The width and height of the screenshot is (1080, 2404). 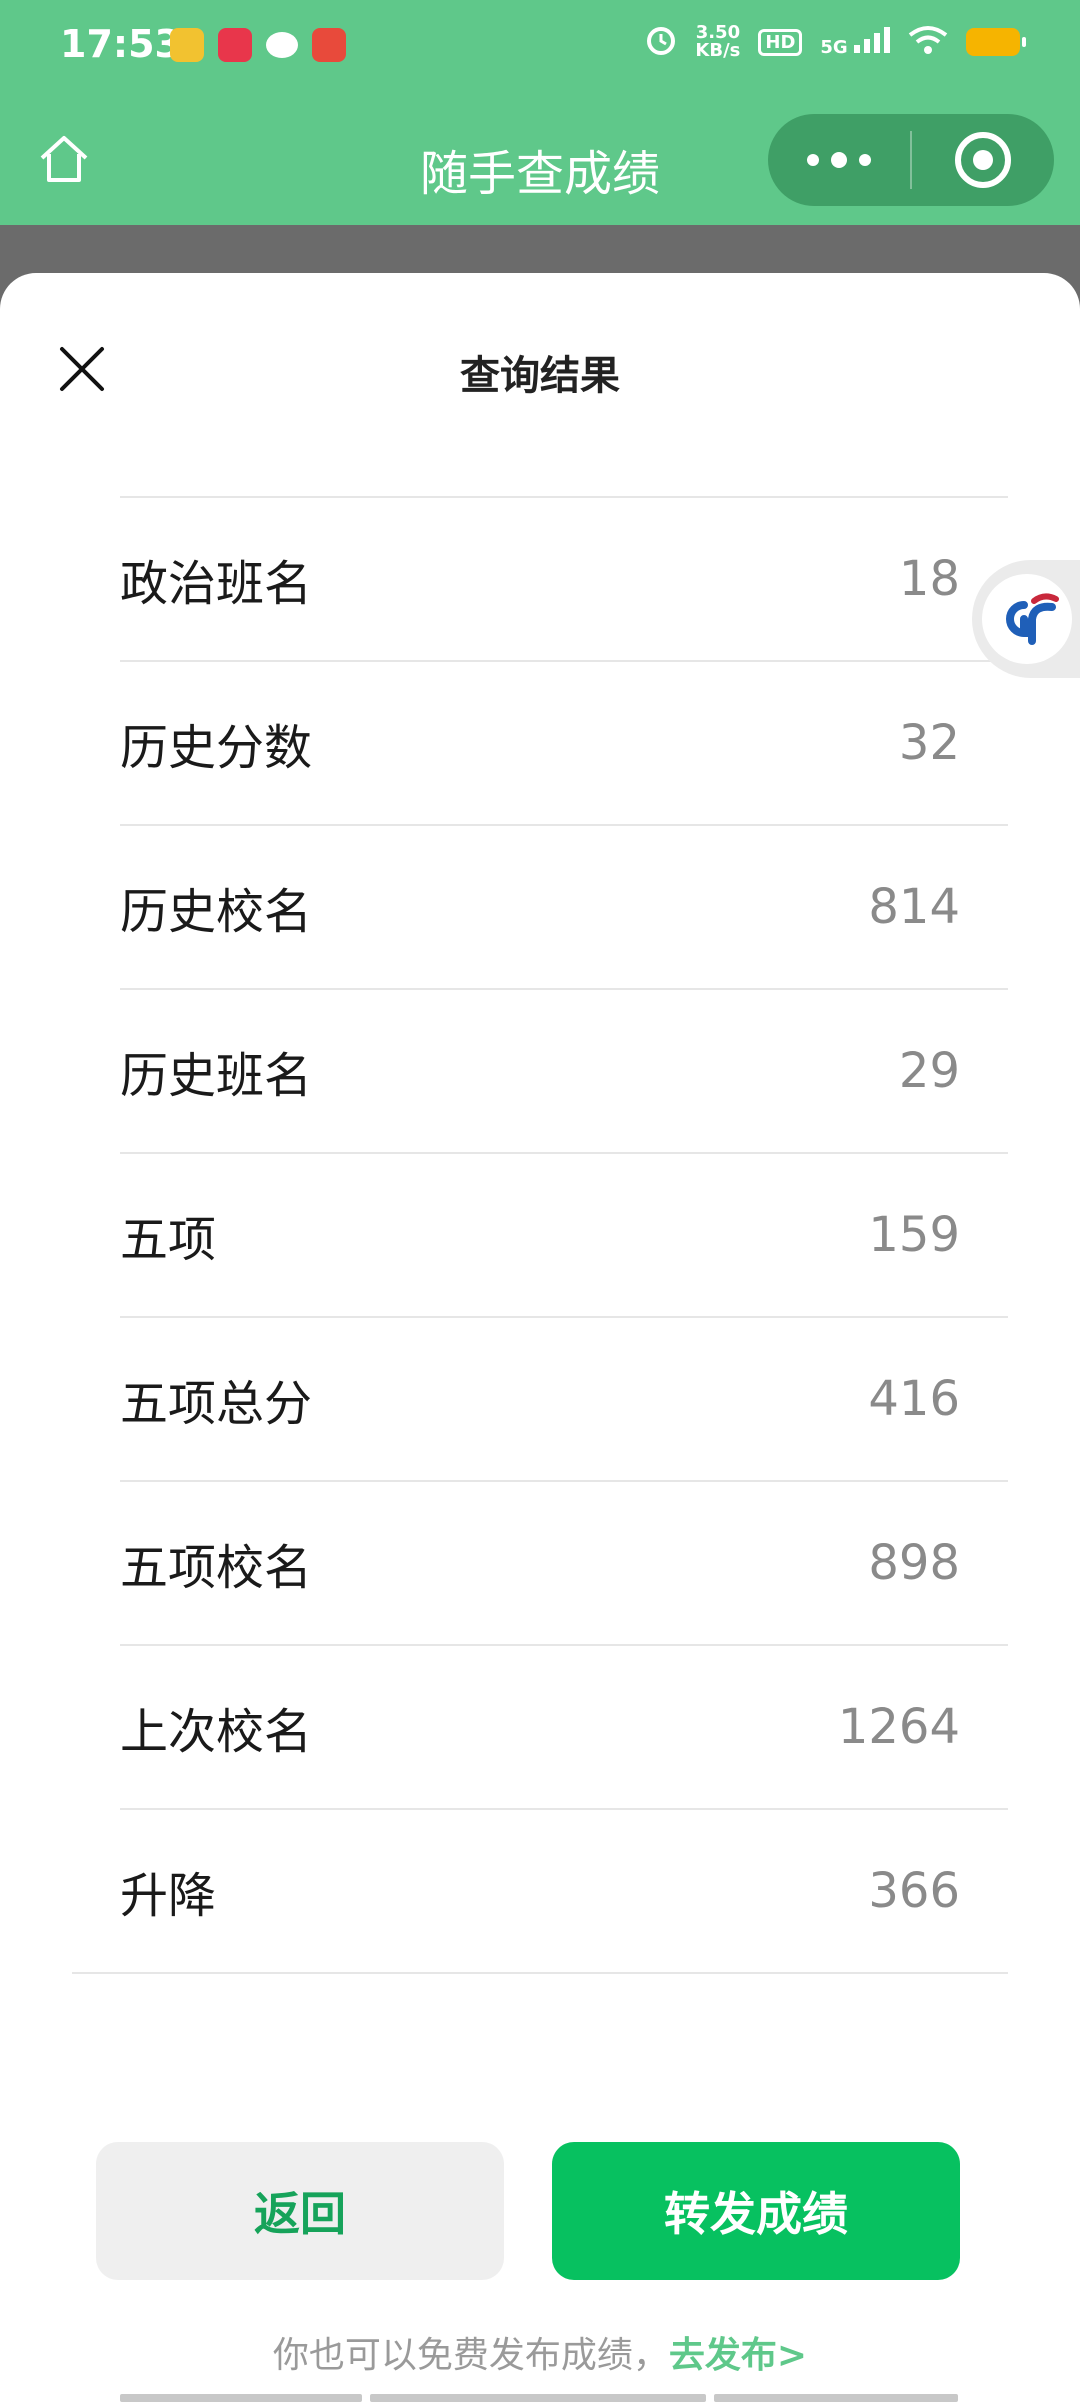 What do you see at coordinates (540, 50) in the screenshot?
I see `status-bar: 17:53 3.50 KB/s HD 5G` at bounding box center [540, 50].